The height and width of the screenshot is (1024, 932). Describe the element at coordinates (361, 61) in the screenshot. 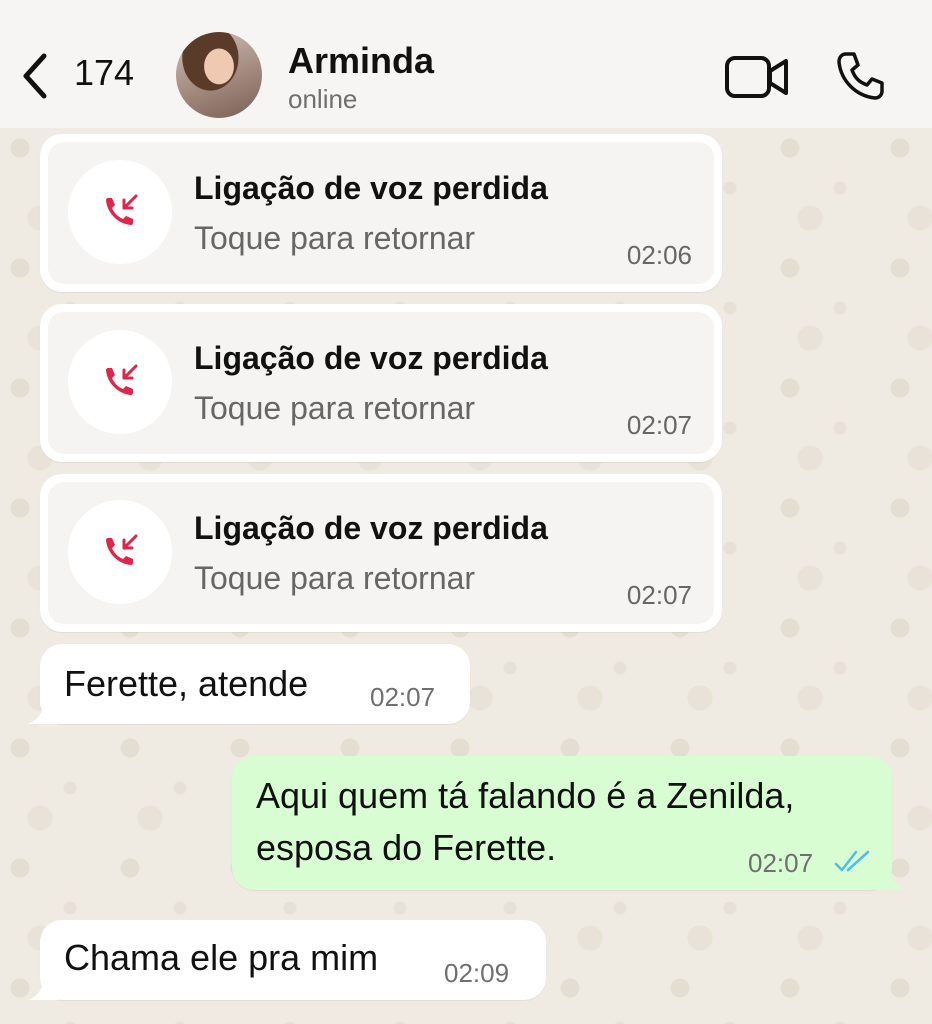

I see `contact-name: Arminda` at that location.